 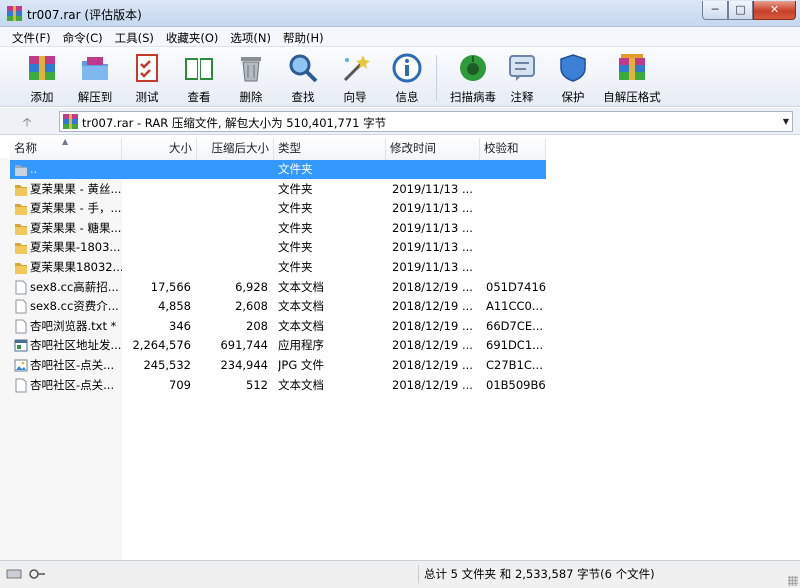 I want to click on menu-bar: 文件(F) 命令(C) 工具(S) 收藏夹(O) 选项(N) 帮助(H), so click(x=400, y=37).